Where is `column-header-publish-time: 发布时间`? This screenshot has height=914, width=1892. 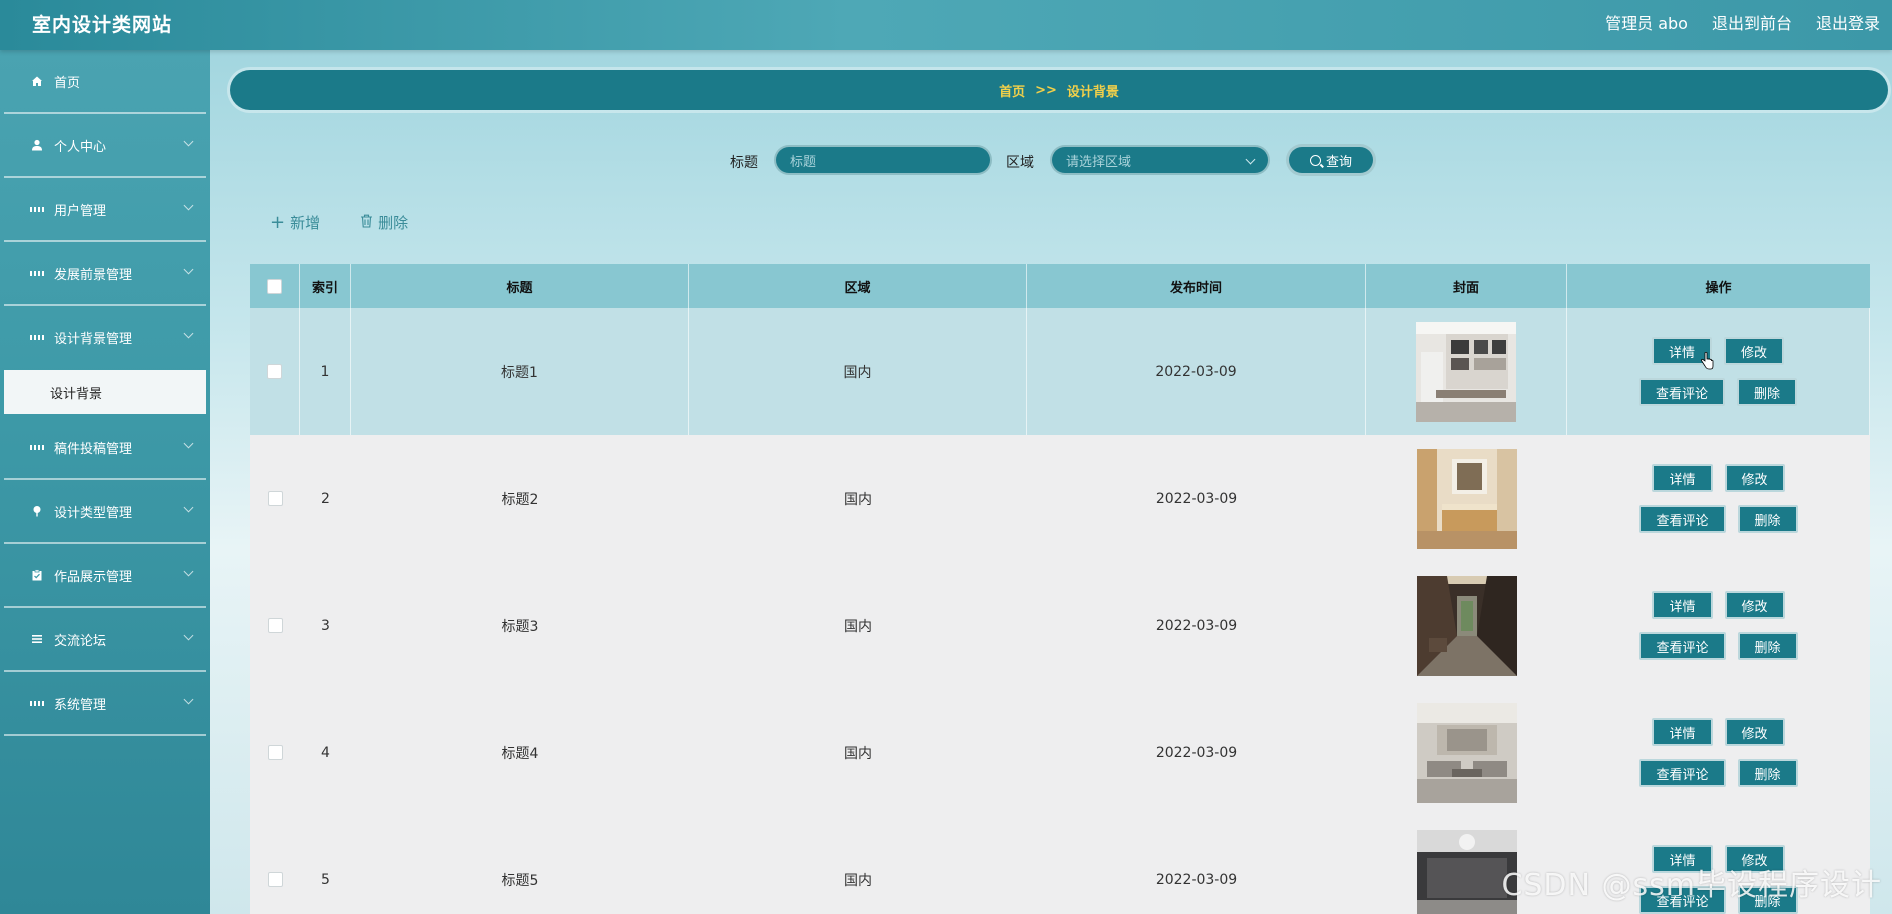 column-header-publish-time: 发布时间 is located at coordinates (1196, 286).